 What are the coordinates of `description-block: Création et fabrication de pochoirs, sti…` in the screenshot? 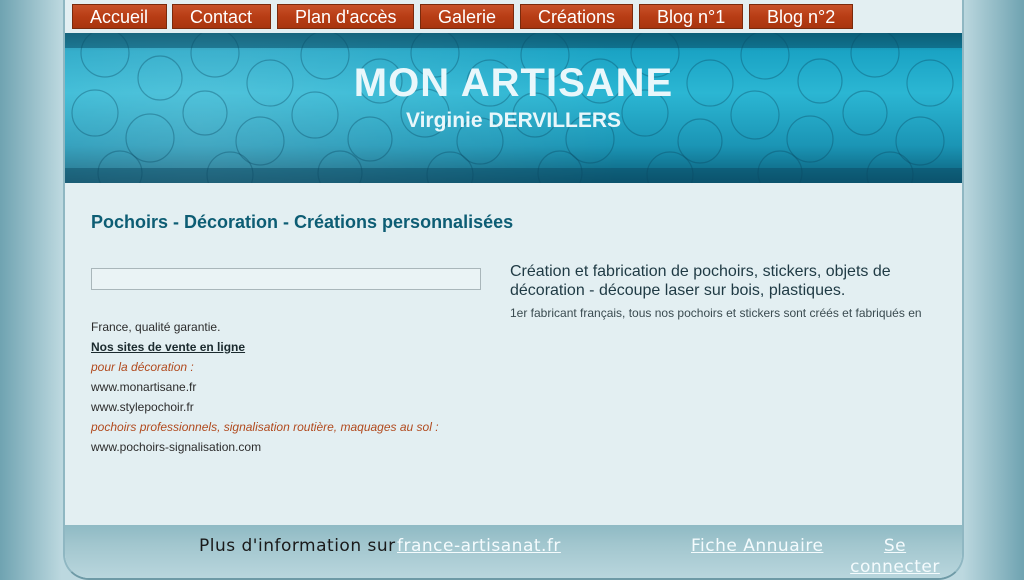 It's located at (725, 291).